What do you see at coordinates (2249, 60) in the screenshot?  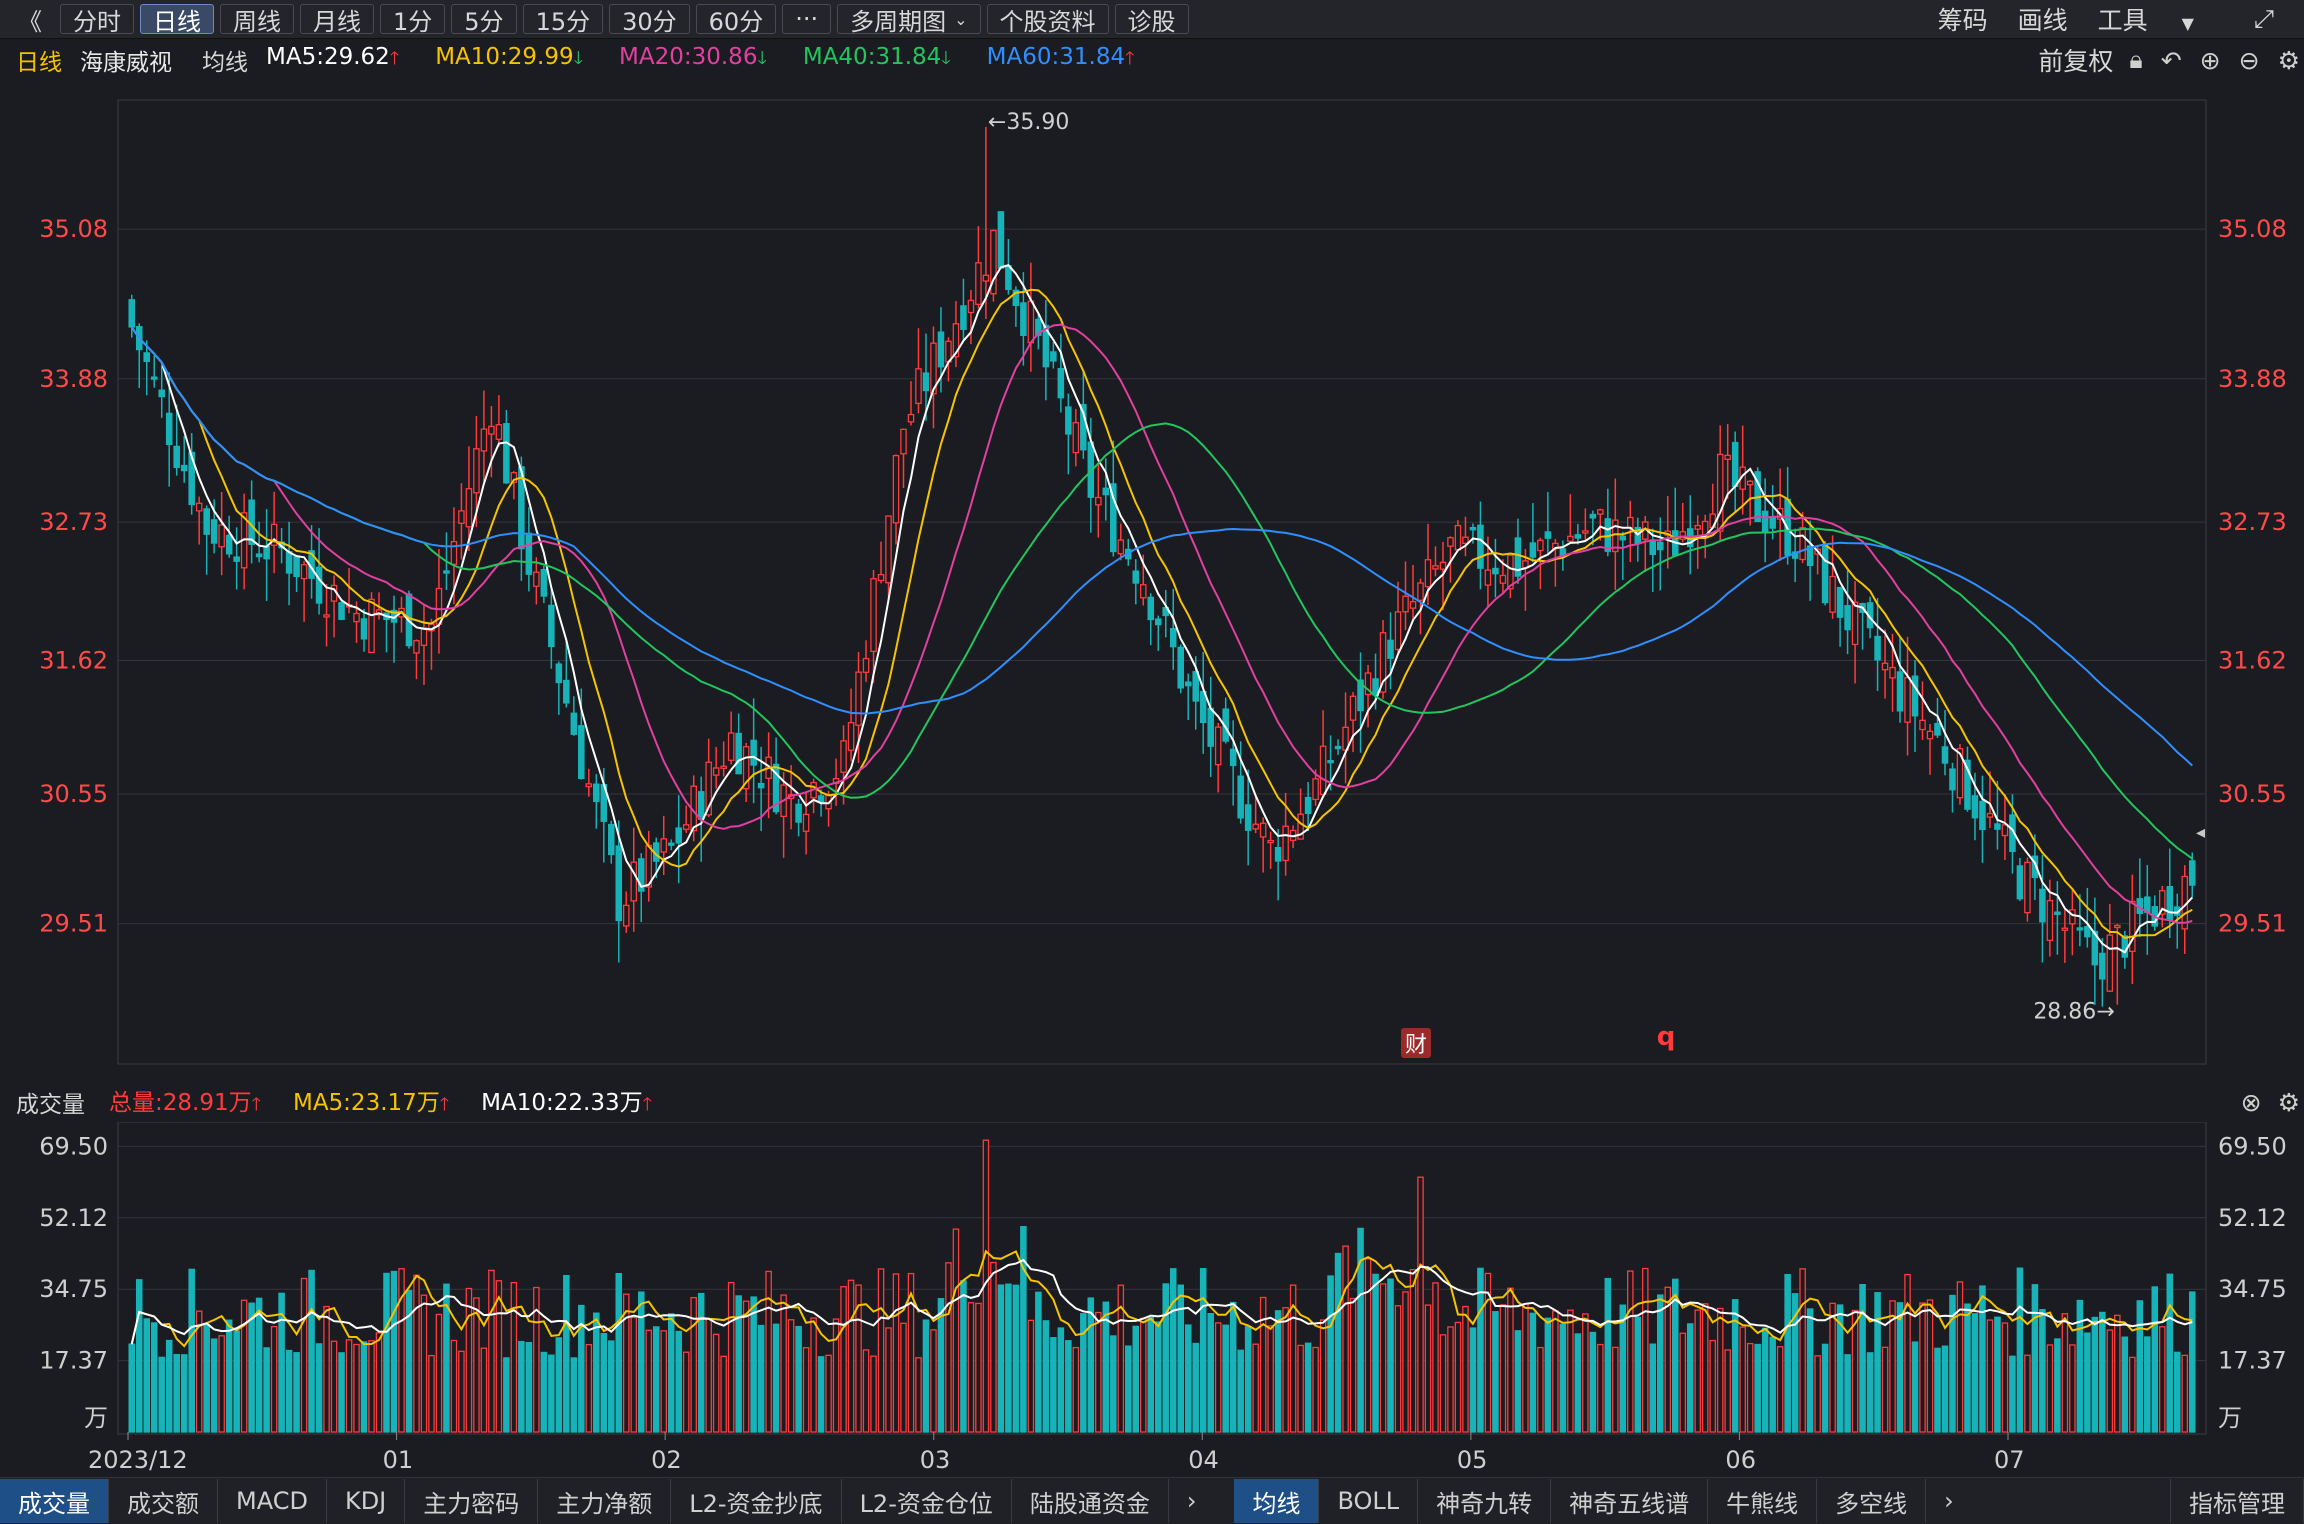 I see `zoom-out-icon: ⊖` at bounding box center [2249, 60].